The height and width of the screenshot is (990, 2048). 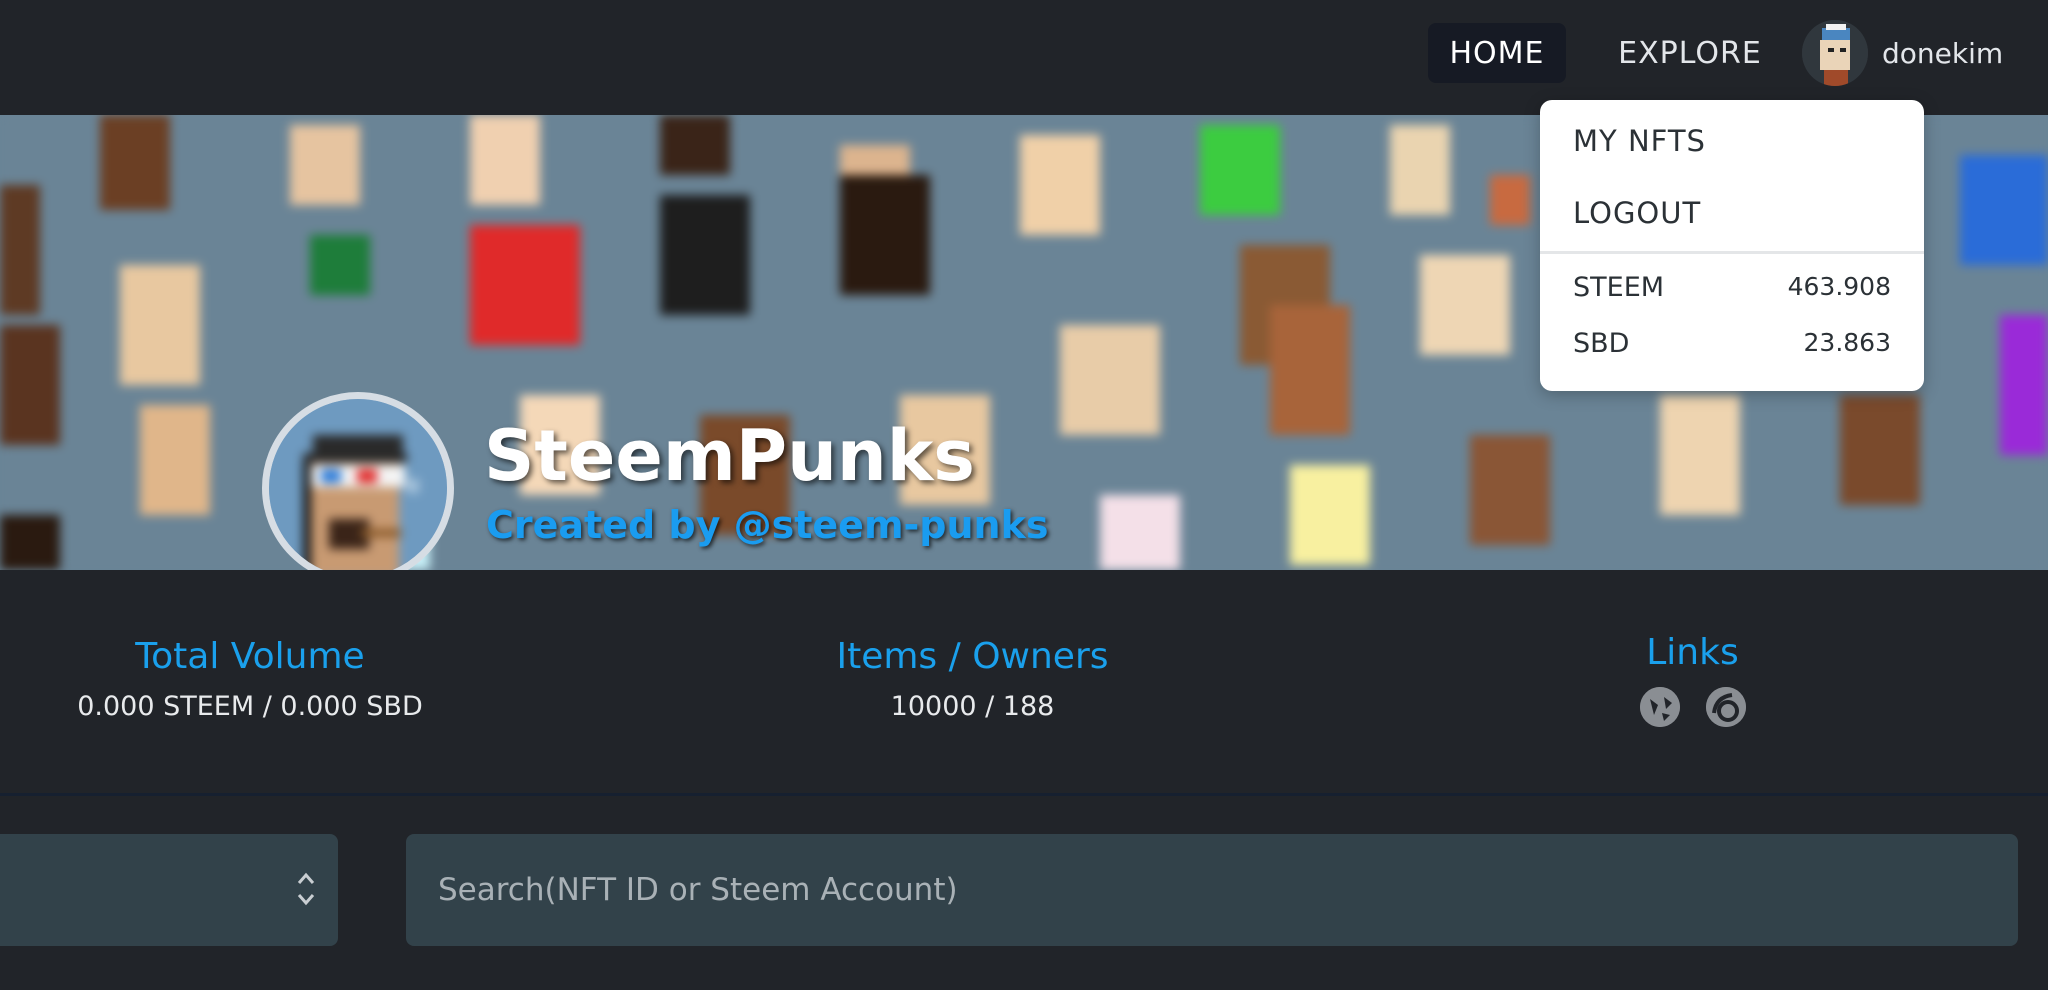 I want to click on search-input, so click(x=1212, y=890).